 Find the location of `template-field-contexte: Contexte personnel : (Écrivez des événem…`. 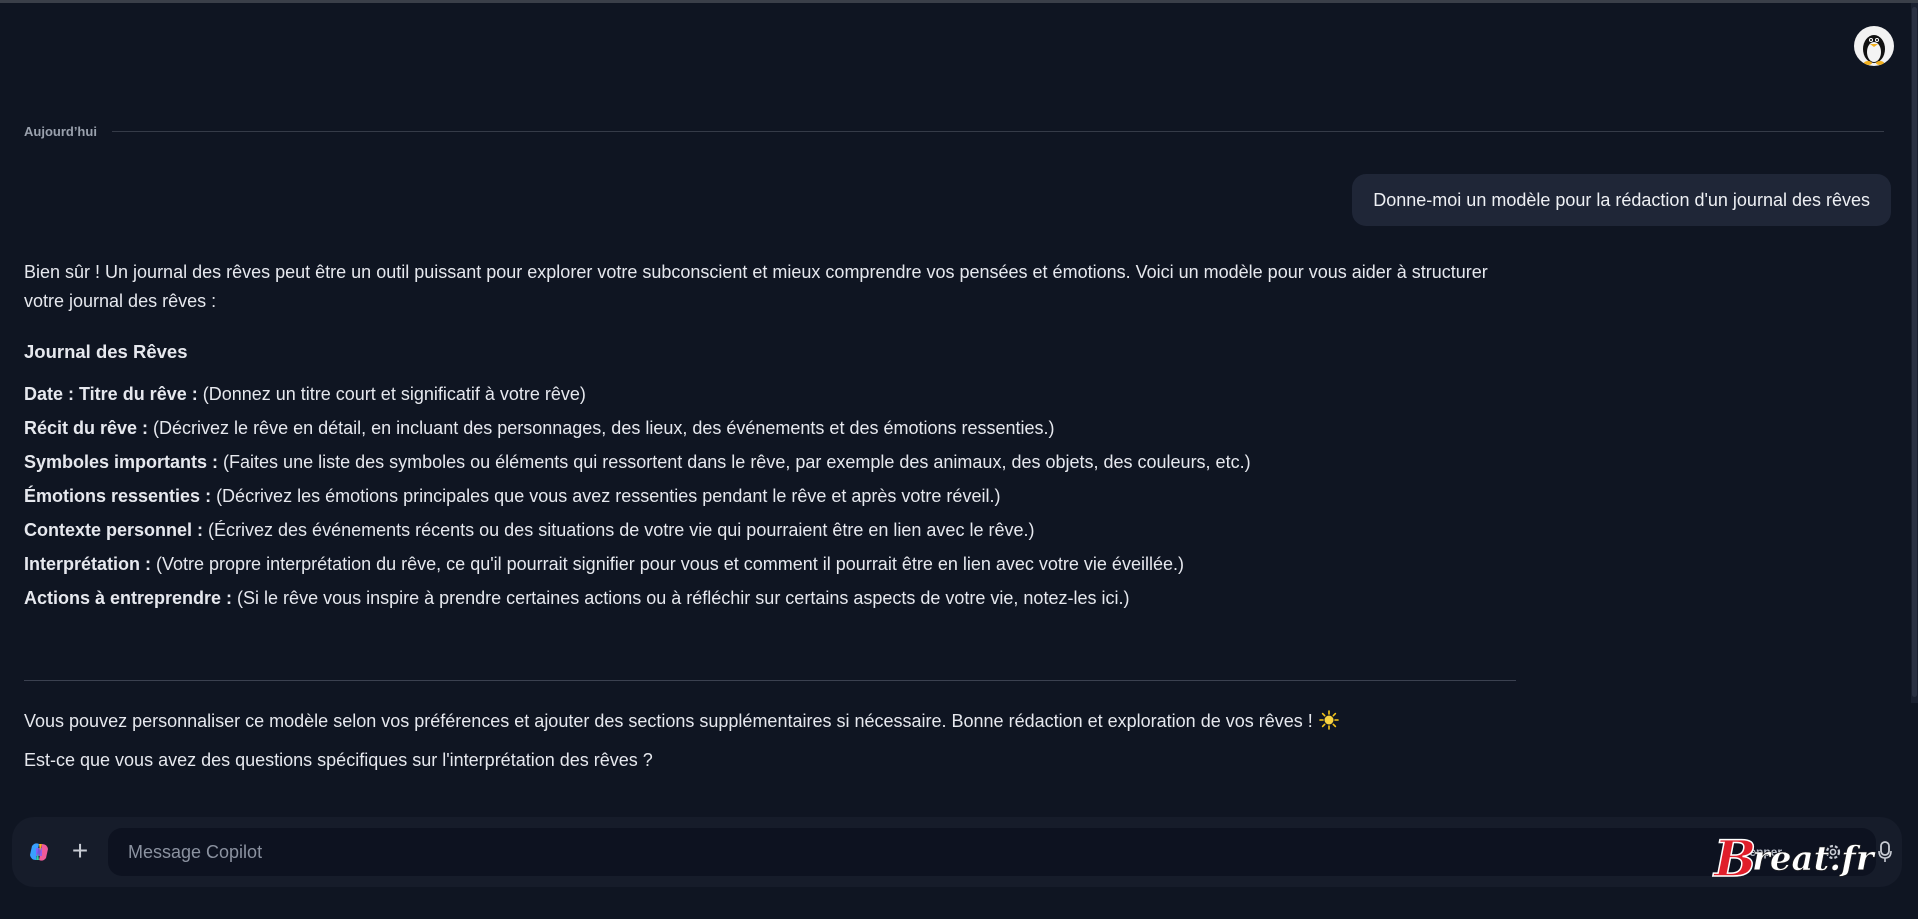

template-field-contexte: Contexte personnel : (Écrivez des événem… is located at coordinates (529, 530).